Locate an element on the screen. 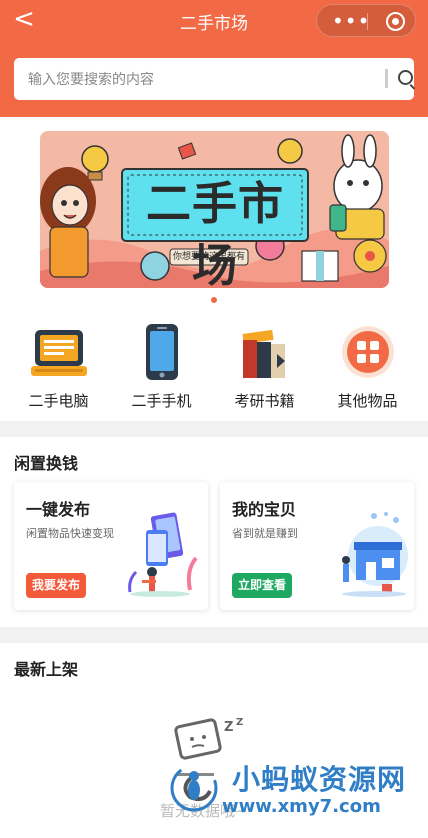 This screenshot has height=838, width=428. phone-icon is located at coordinates (162, 352).